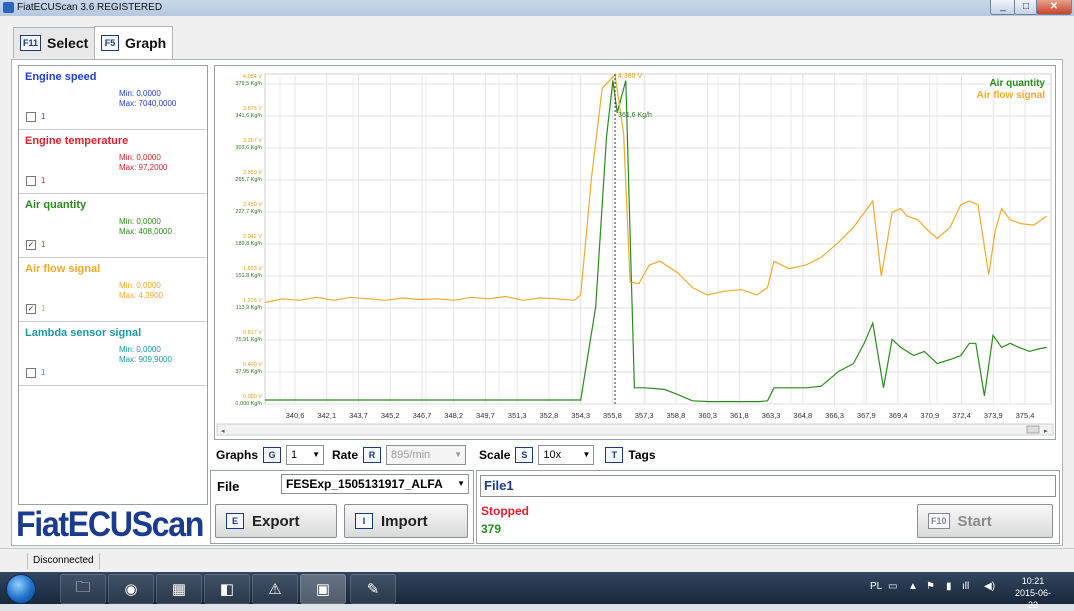  Describe the element at coordinates (866, 415) in the screenshot. I see `x-tick-label: 367,9` at that location.